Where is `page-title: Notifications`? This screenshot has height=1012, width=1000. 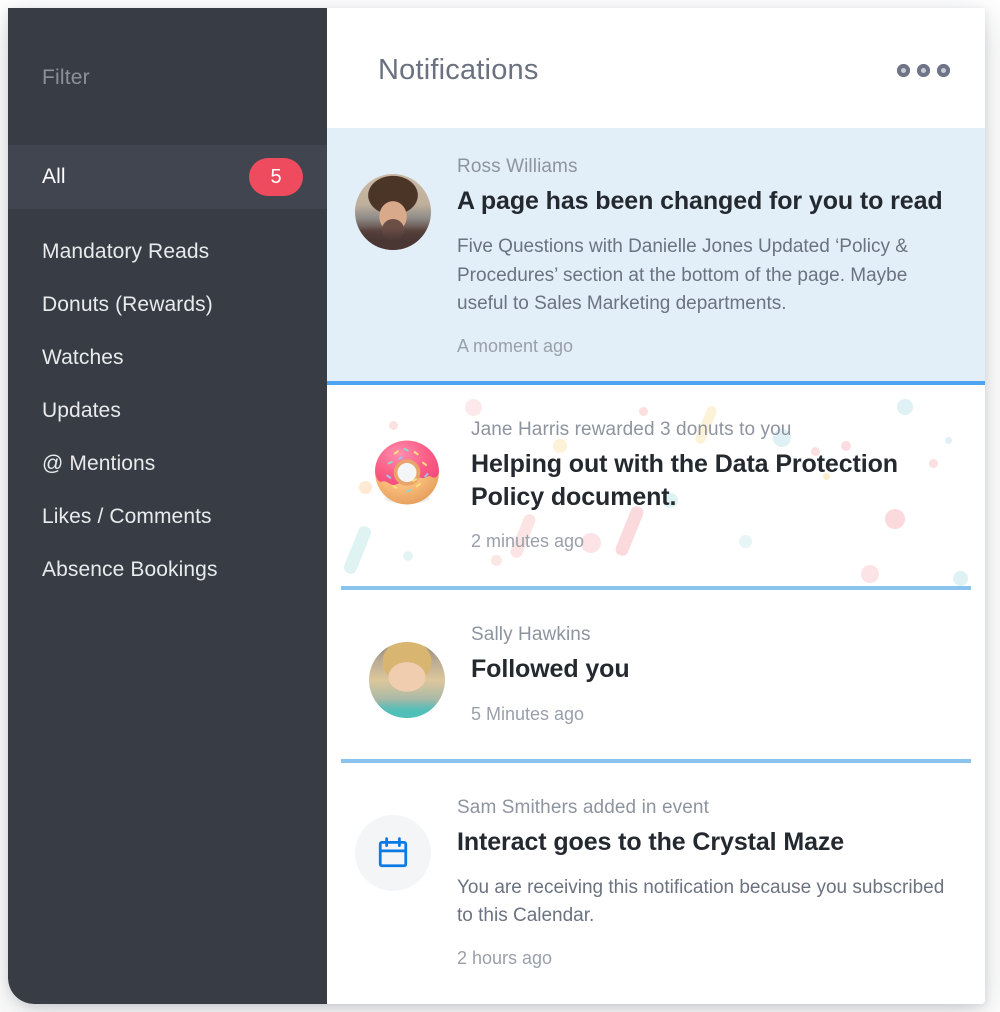 page-title: Notifications is located at coordinates (458, 70).